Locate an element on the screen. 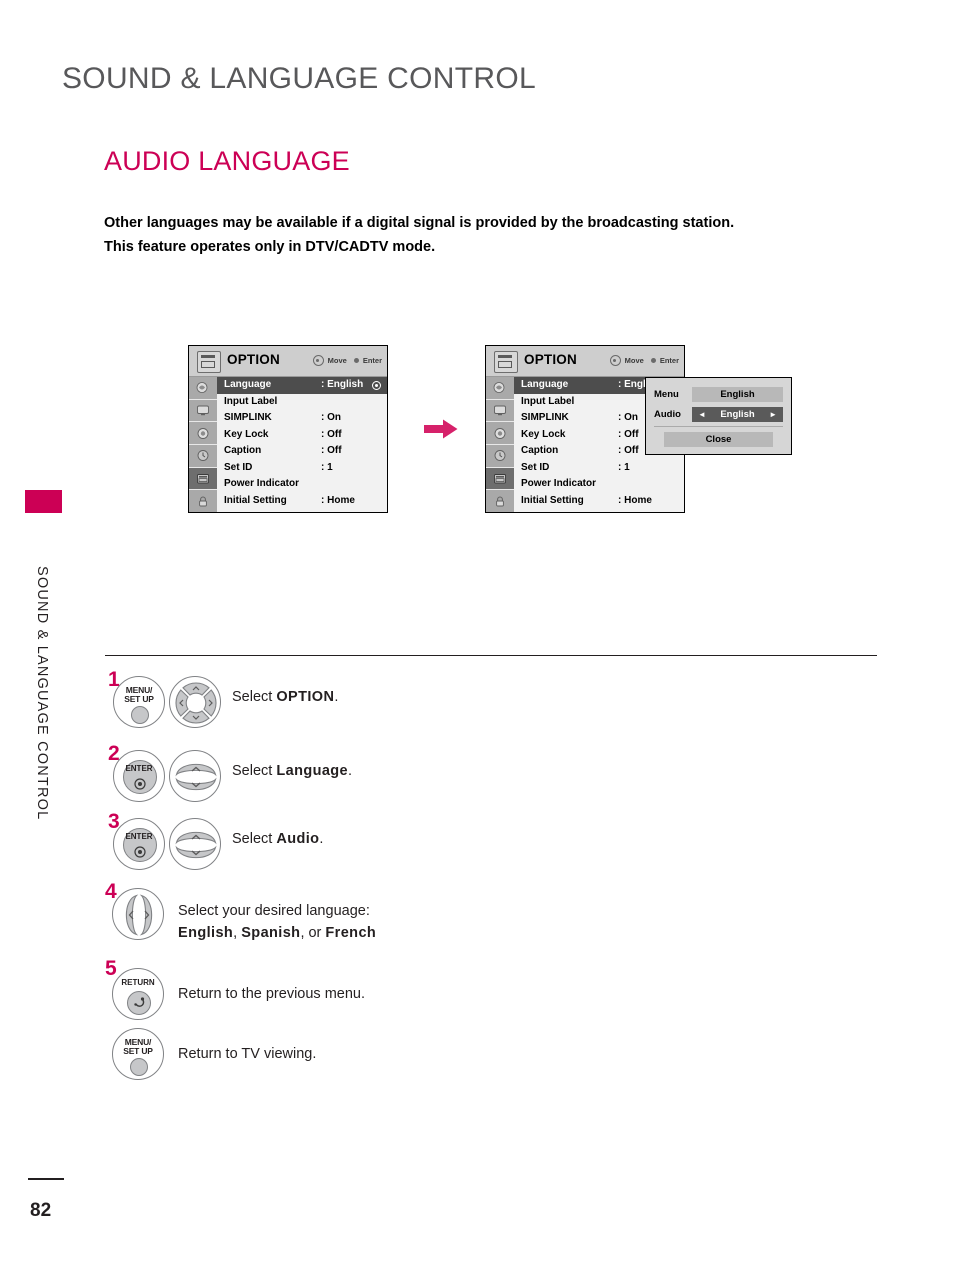 This screenshot has width=954, height=1272. osd-row-label: Input Label is located at coordinates (251, 401).